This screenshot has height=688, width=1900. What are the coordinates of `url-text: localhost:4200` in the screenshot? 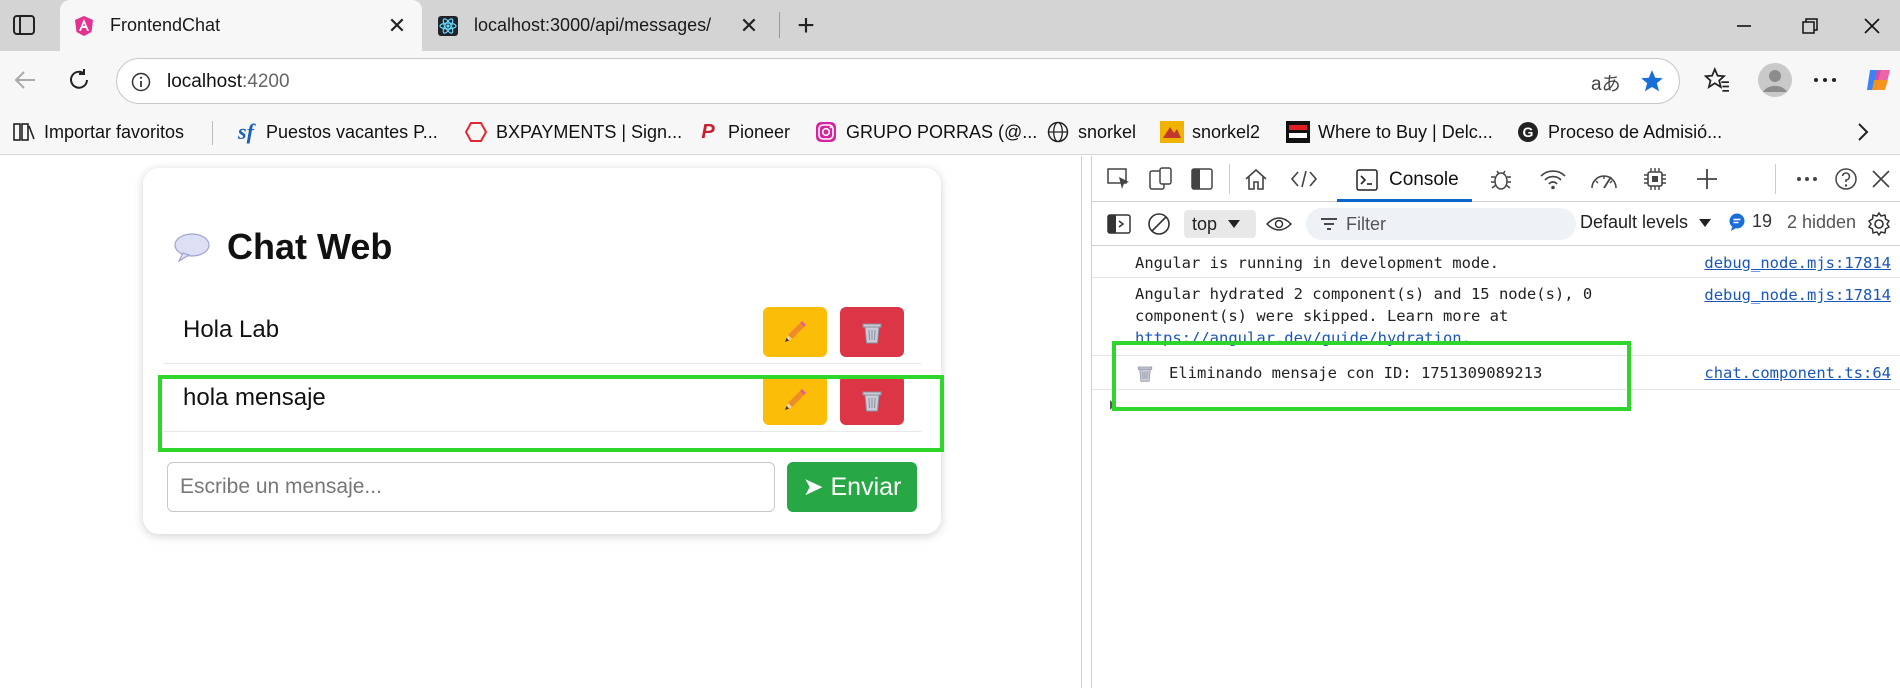 It's located at (228, 82).